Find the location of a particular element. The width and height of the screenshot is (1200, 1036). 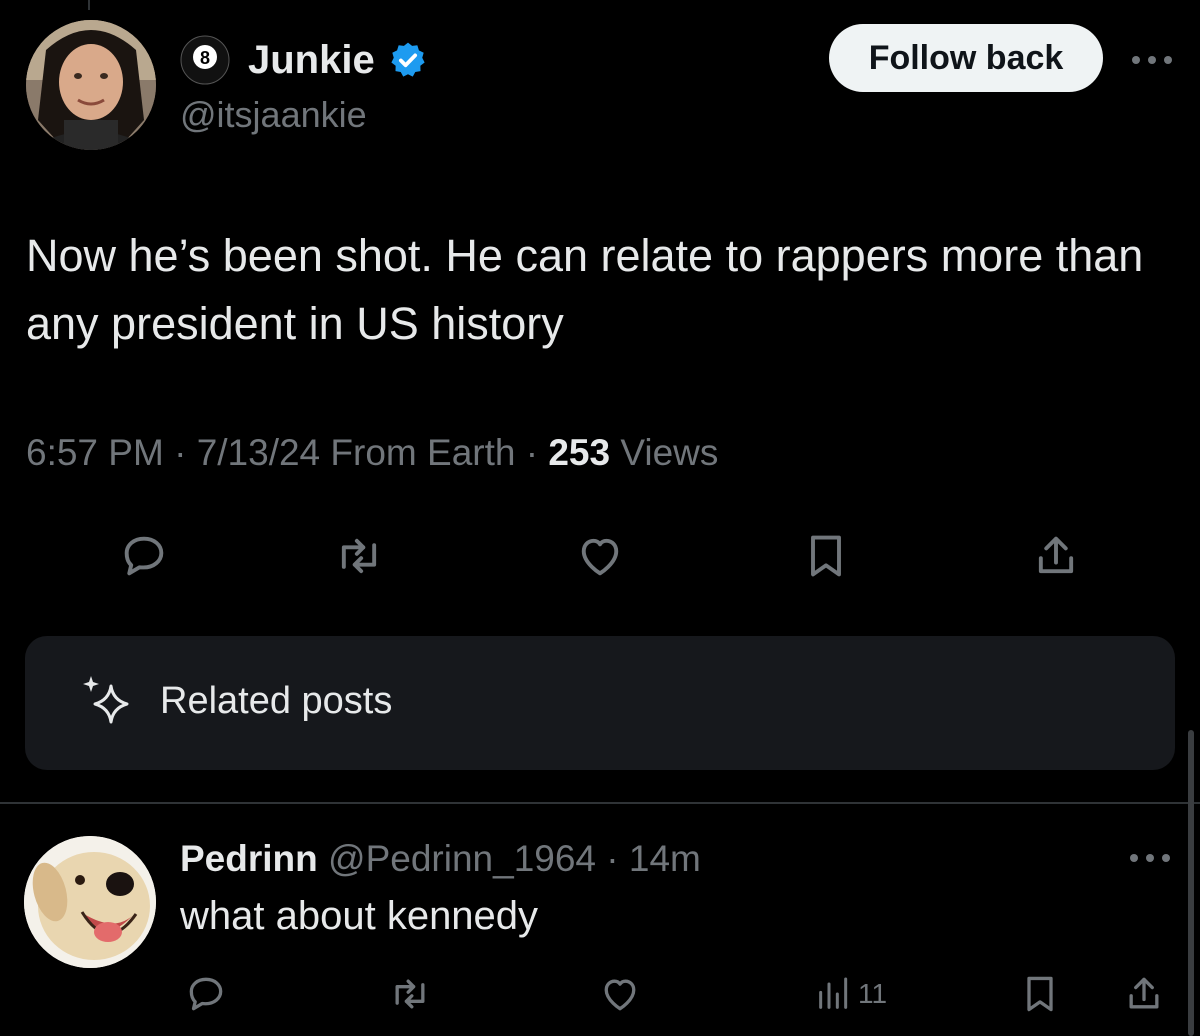

divider is located at coordinates (600, 803).